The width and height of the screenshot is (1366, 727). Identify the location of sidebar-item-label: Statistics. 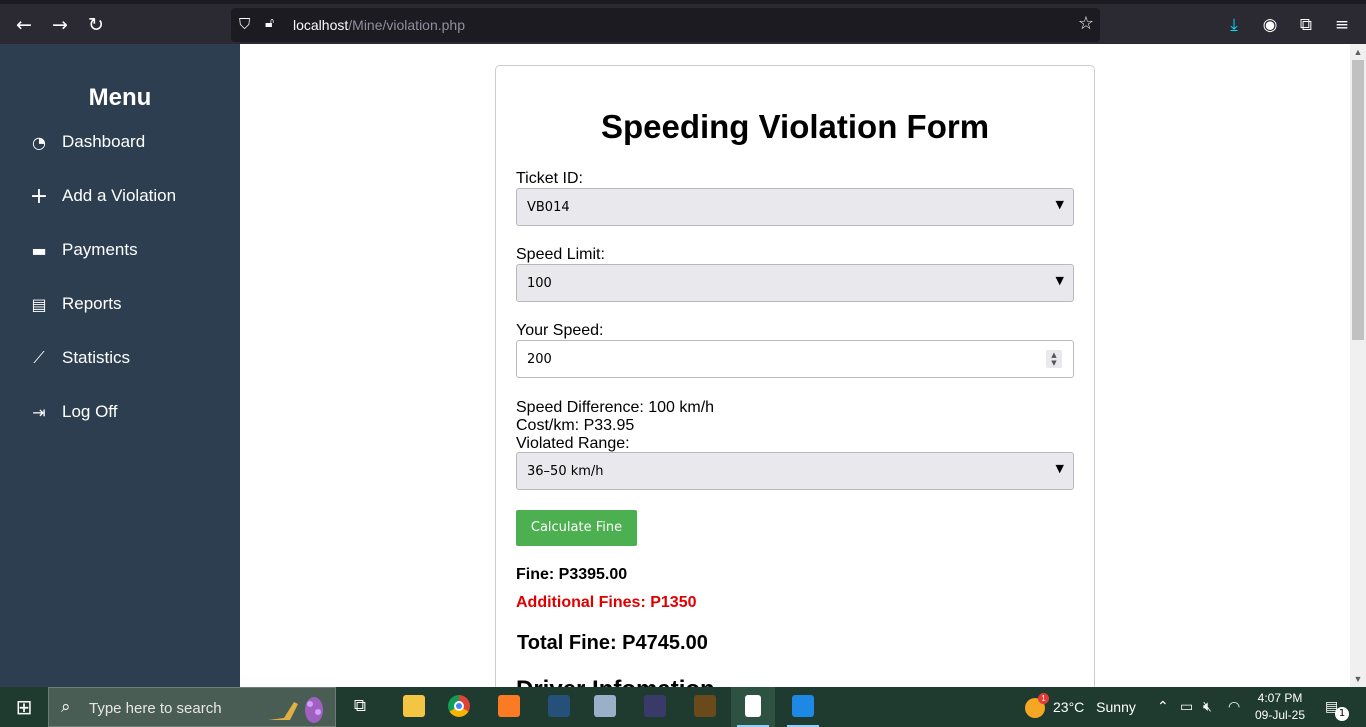
(96, 357).